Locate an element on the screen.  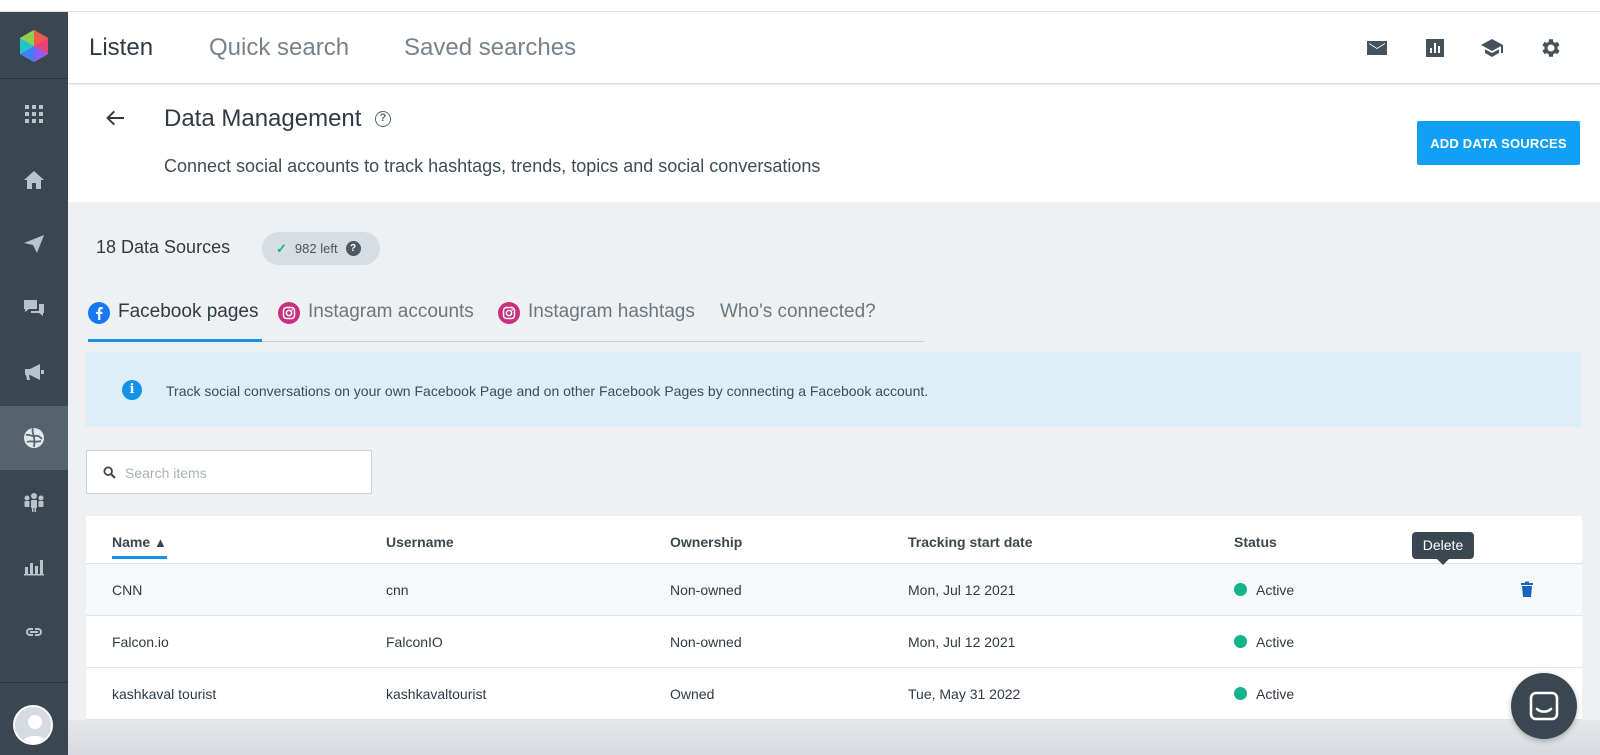
facebook-icon is located at coordinates (99, 313).